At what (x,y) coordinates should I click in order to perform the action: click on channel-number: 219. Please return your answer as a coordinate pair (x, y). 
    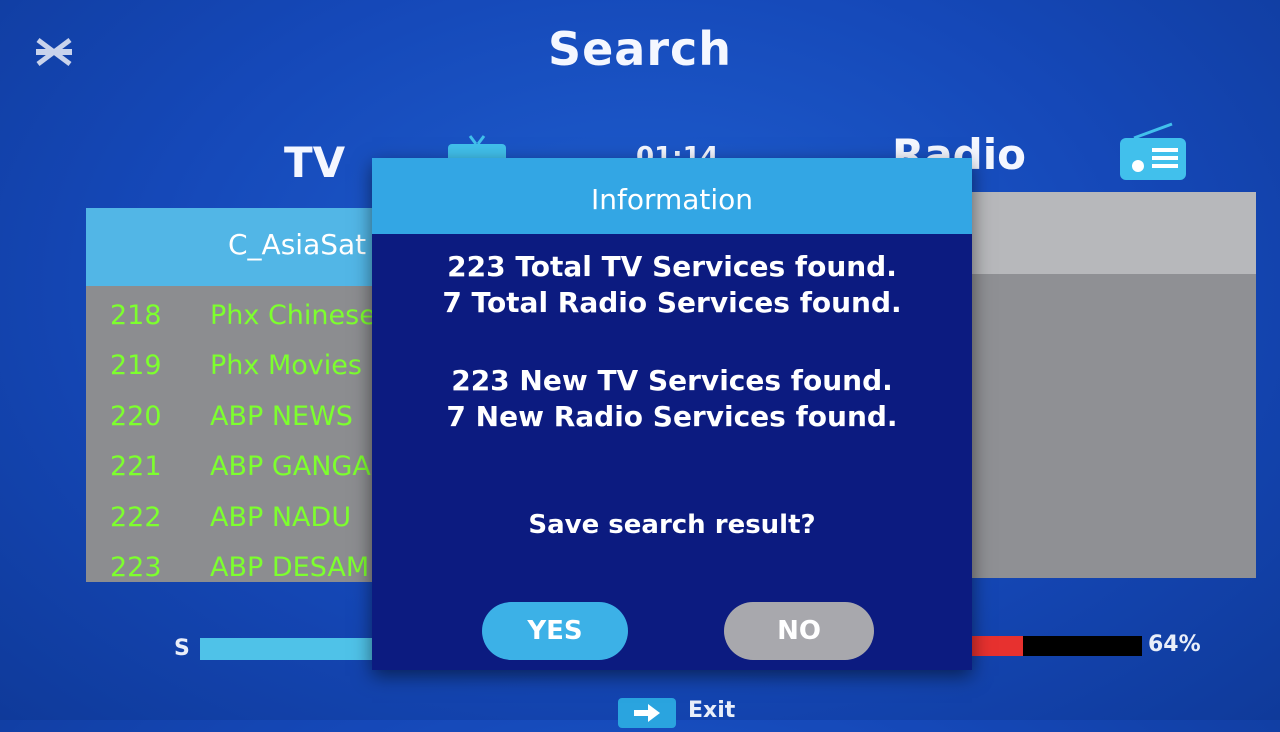
    Looking at the image, I should click on (136, 366).